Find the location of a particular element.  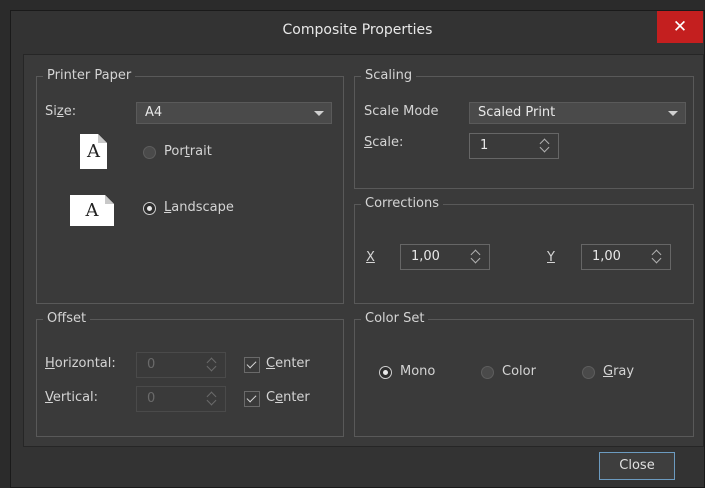

window-title: Composite Properties is located at coordinates (357, 30).